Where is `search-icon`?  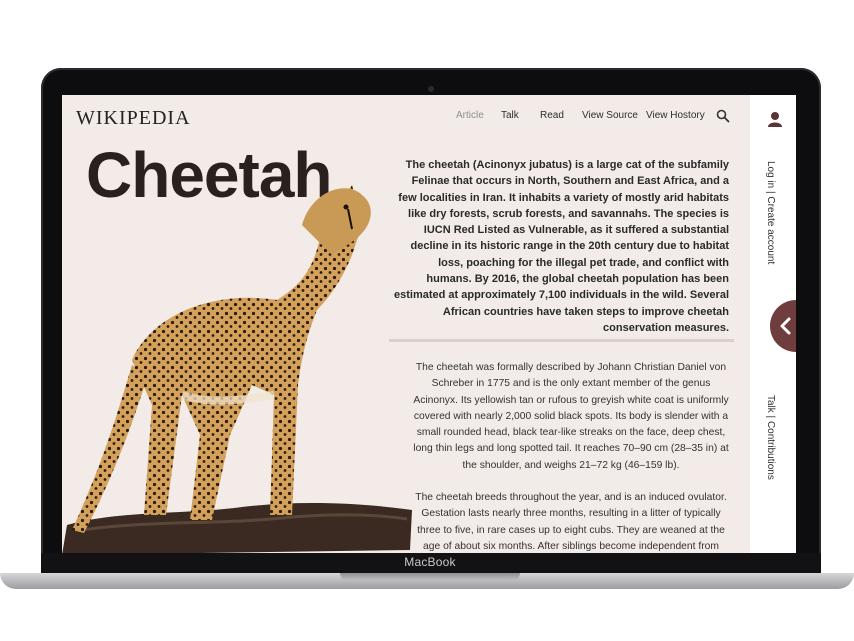
search-icon is located at coordinates (723, 116).